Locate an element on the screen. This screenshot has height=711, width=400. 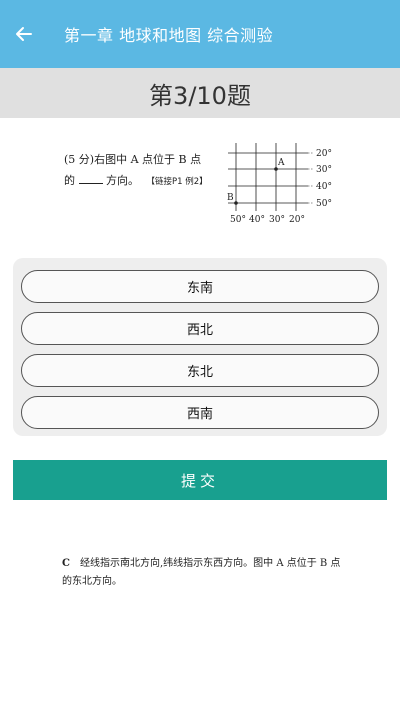
question-counter-bar: 第3/10题 is located at coordinates (200, 93).